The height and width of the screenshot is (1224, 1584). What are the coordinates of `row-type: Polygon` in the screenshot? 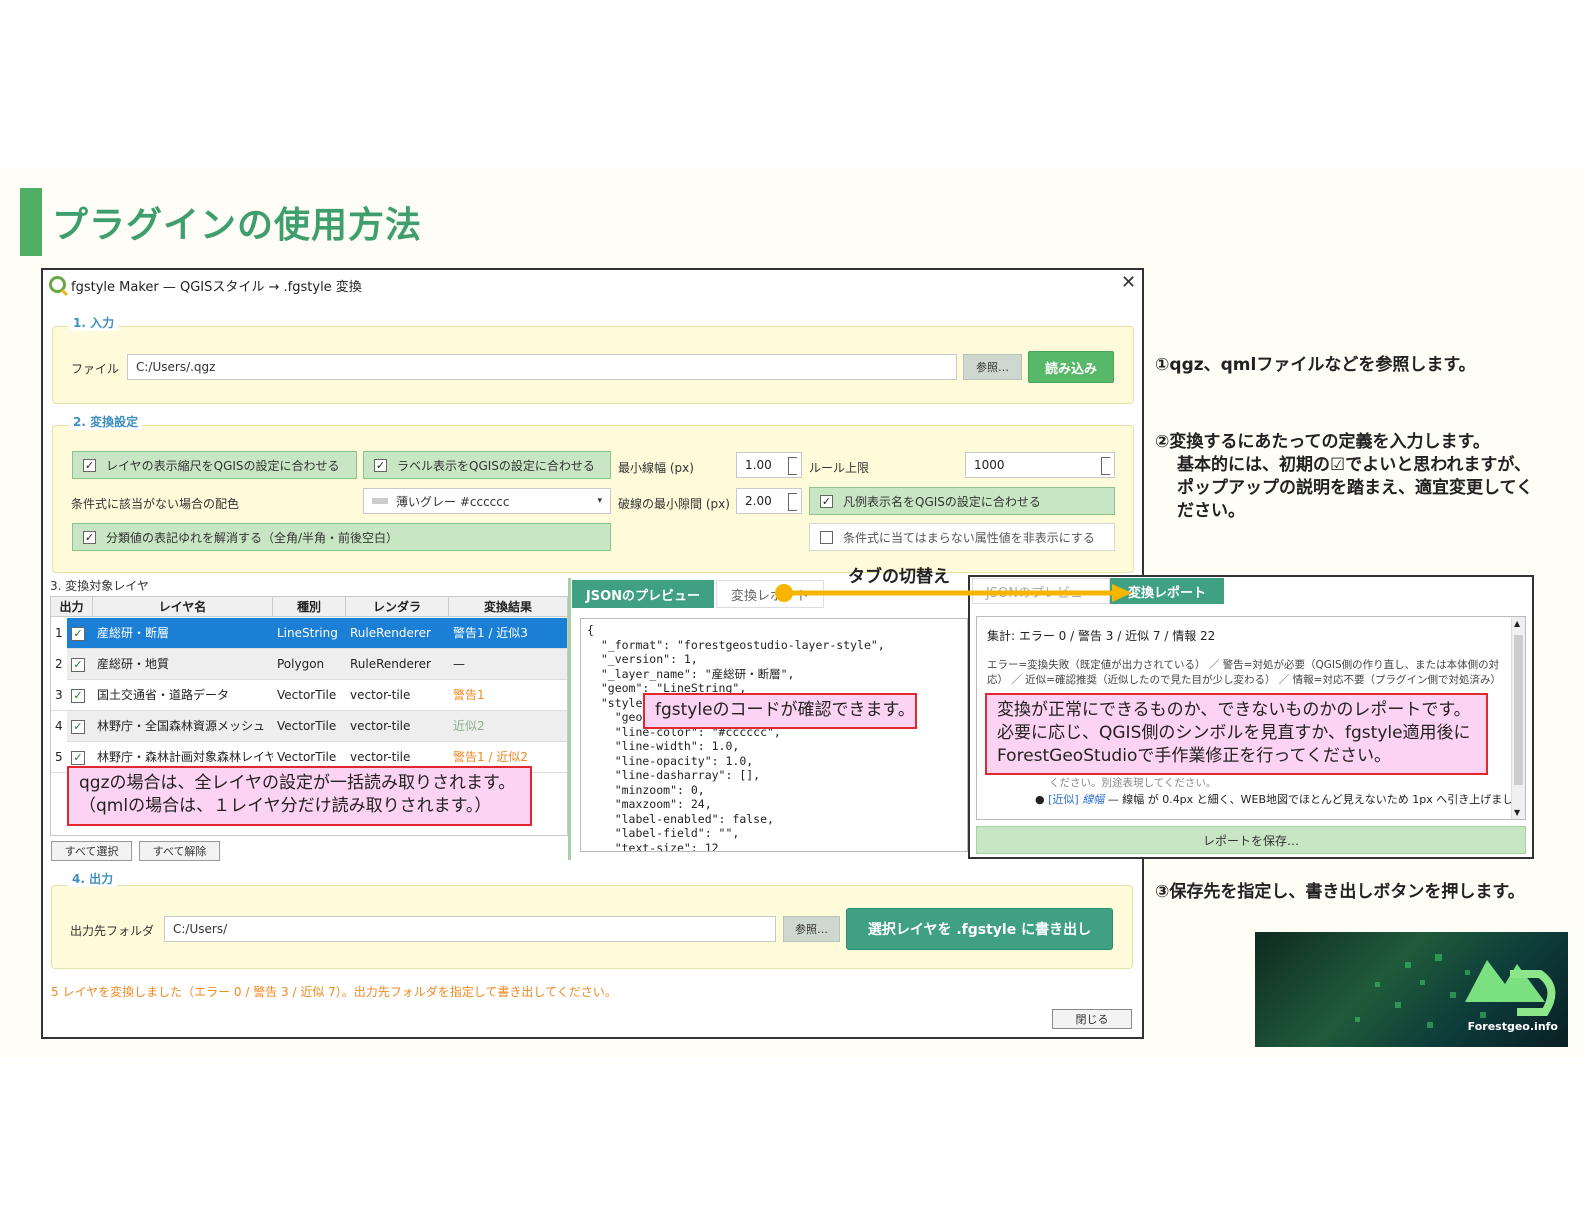 It's located at (301, 664).